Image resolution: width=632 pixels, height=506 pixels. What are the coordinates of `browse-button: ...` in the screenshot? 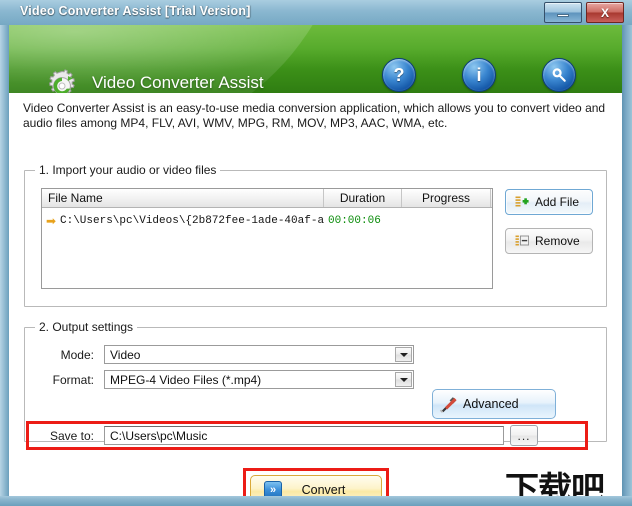 It's located at (524, 435).